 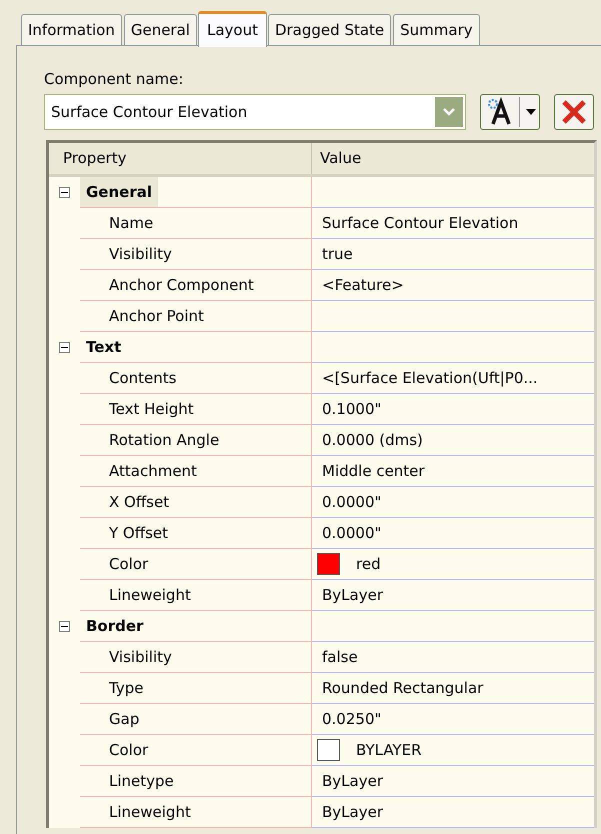 I want to click on delete-button, so click(x=574, y=112).